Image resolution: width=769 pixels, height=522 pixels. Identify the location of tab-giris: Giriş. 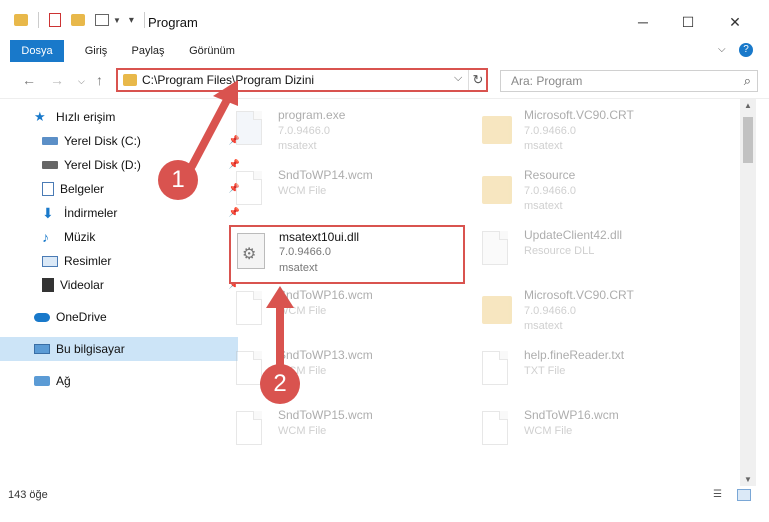
(96, 51).